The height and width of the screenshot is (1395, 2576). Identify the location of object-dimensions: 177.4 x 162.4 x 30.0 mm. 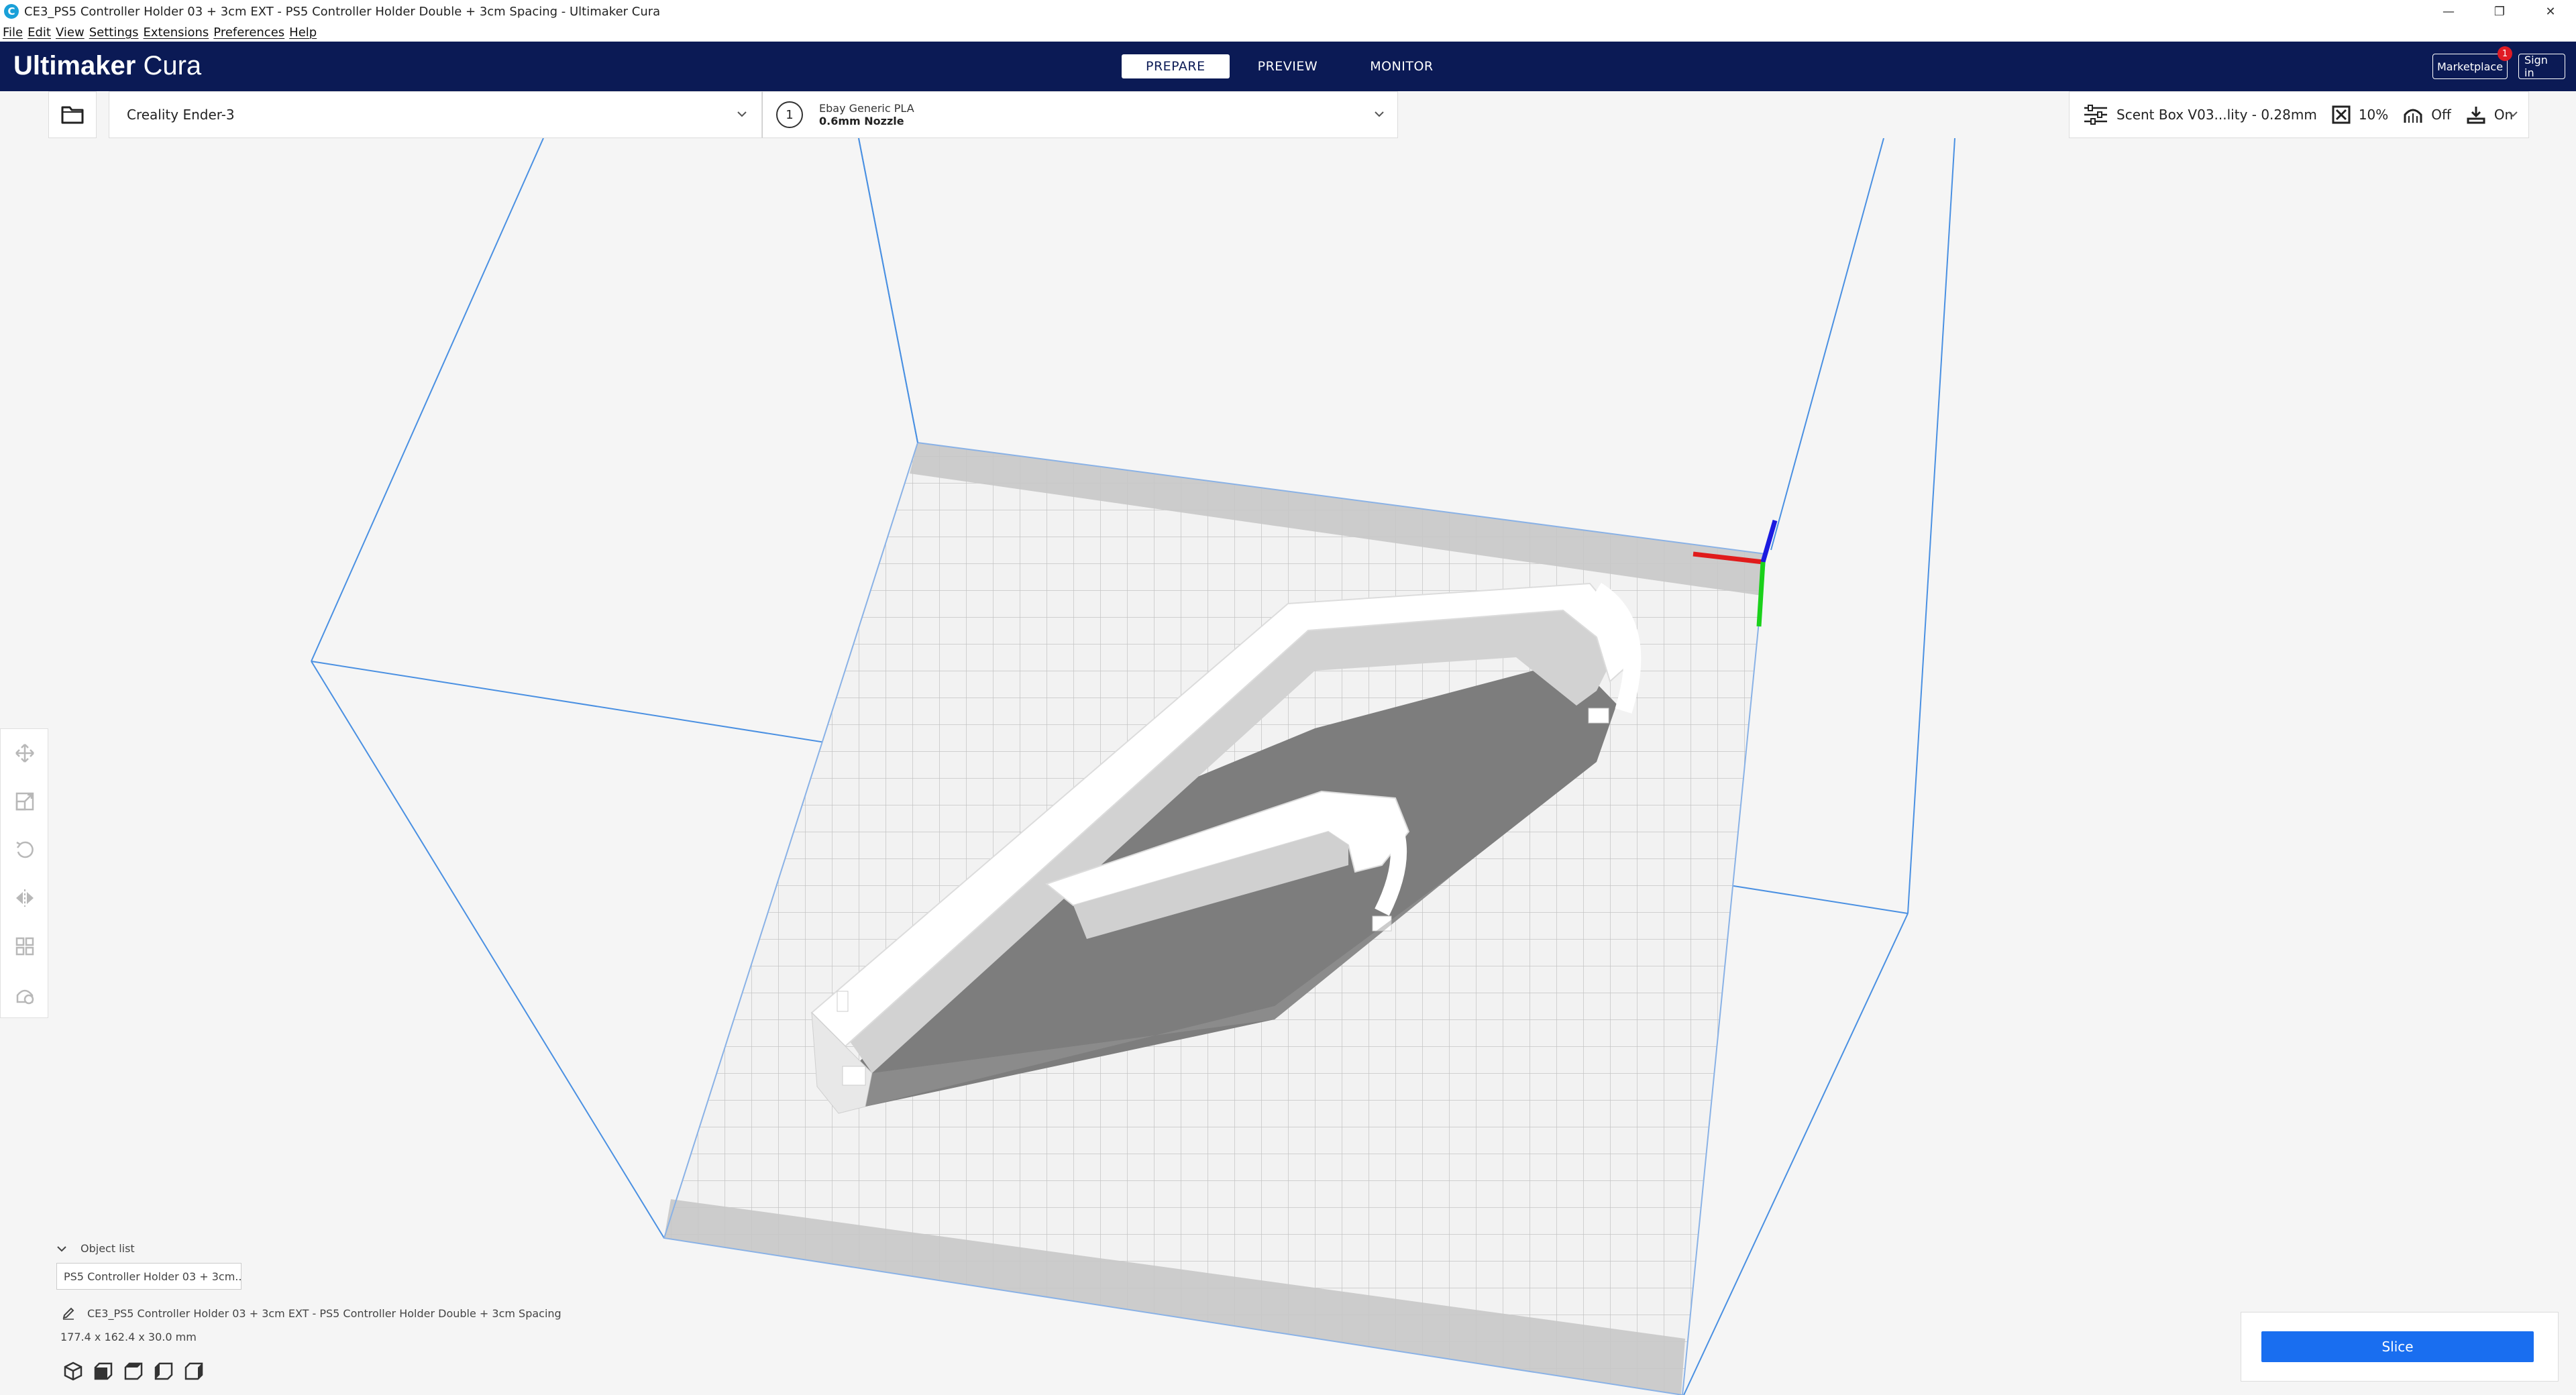
(128, 1337).